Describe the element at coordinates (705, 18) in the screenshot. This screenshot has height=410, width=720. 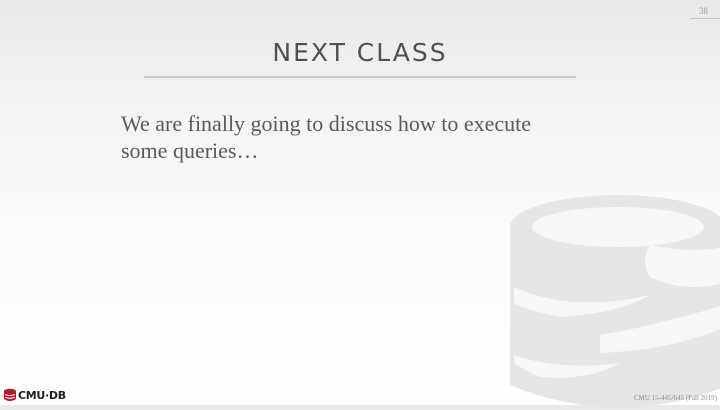
I see `page-number-rule` at that location.